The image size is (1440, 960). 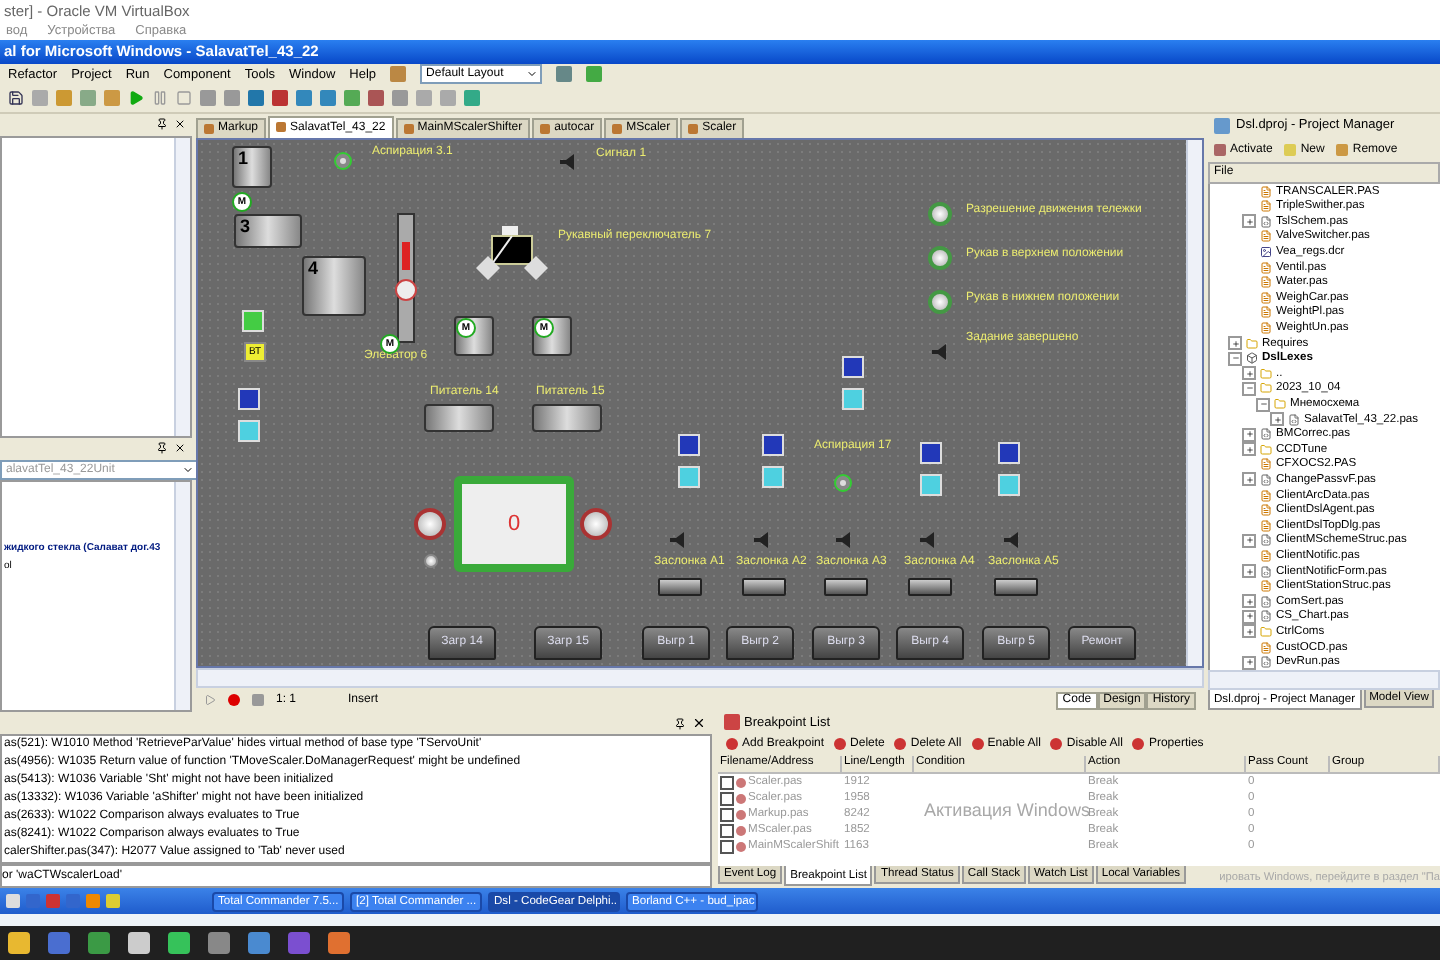 I want to click on activation-notice: Активация Windows, so click(x=1007, y=810).